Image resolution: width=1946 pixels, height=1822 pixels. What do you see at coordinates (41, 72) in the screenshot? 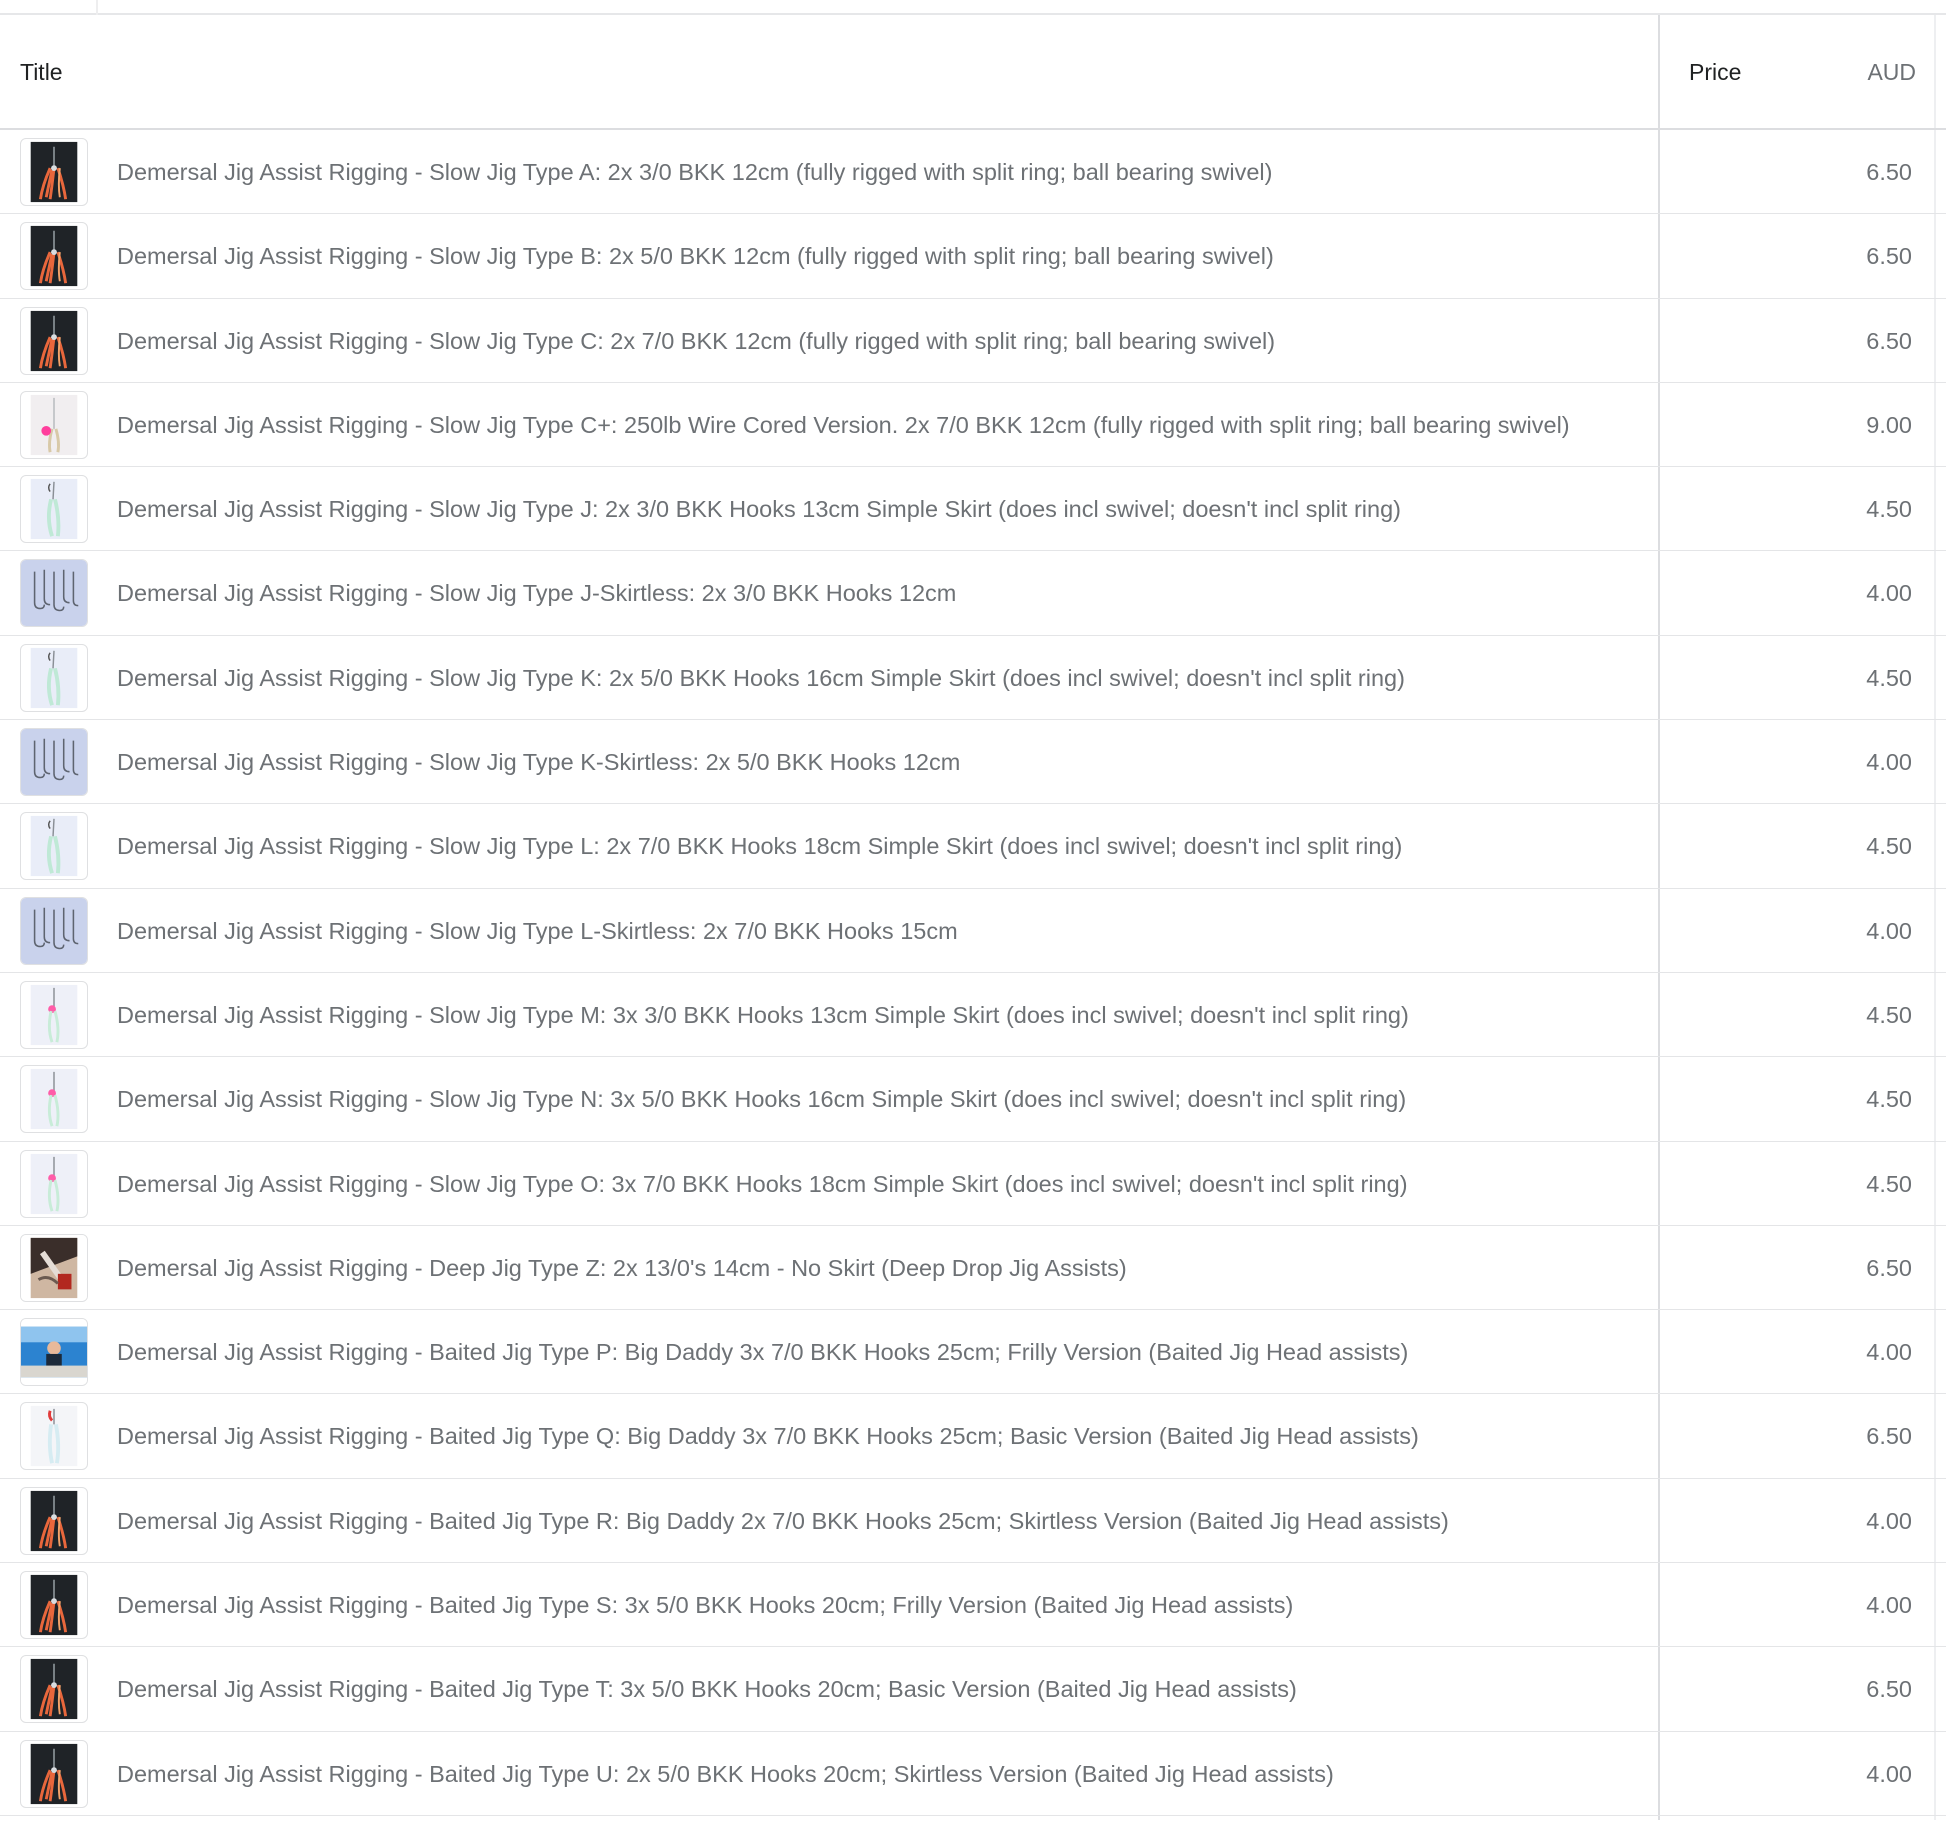
I see `column-header-title: Title` at bounding box center [41, 72].